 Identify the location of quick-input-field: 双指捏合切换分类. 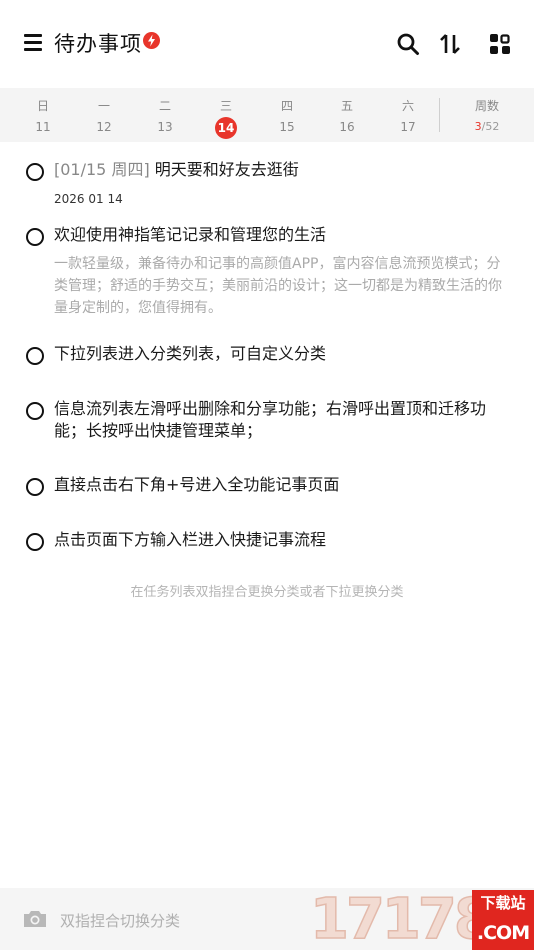
(120, 920).